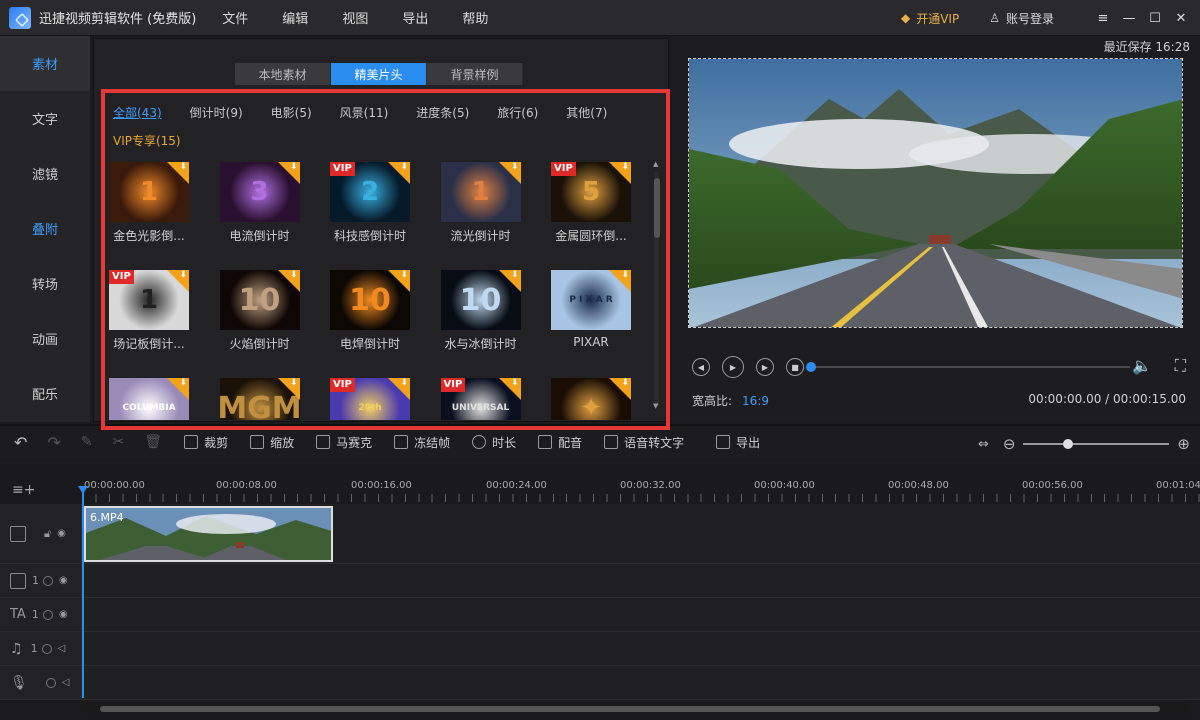 The image size is (1200, 720). I want to click on sidebar-item-music: 配乐, so click(45, 393).